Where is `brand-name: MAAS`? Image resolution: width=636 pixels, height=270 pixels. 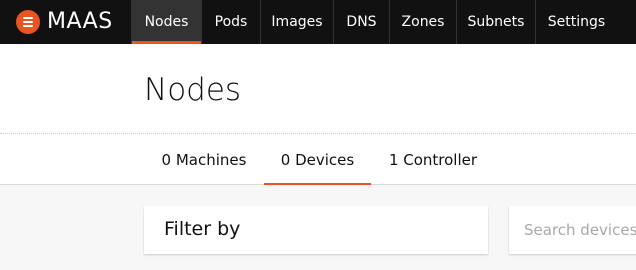 brand-name: MAAS is located at coordinates (80, 21).